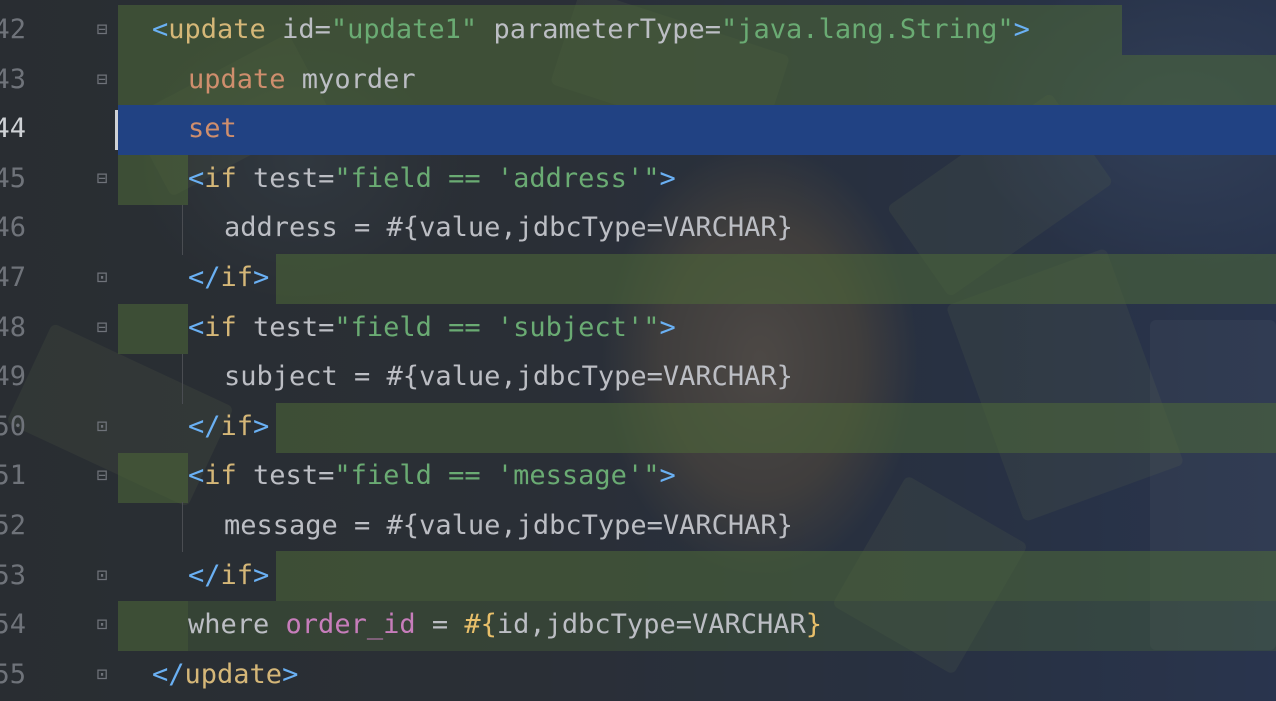  I want to click on code-text: <if test="field == 'message'">, so click(432, 476).